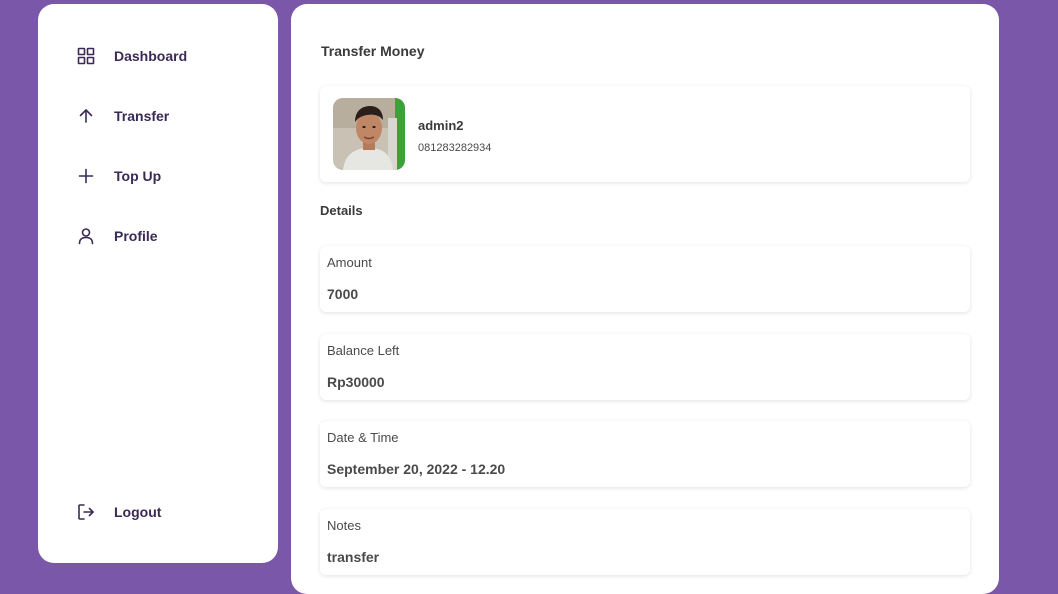 This screenshot has width=1058, height=594. I want to click on logout-label: Logout, so click(138, 512).